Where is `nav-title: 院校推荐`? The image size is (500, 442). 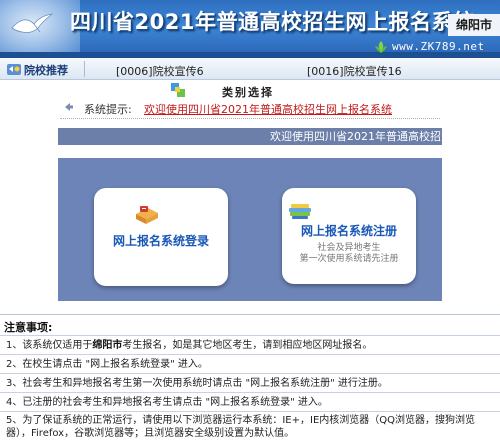
nav-title: 院校推荐 is located at coordinates (46, 70).